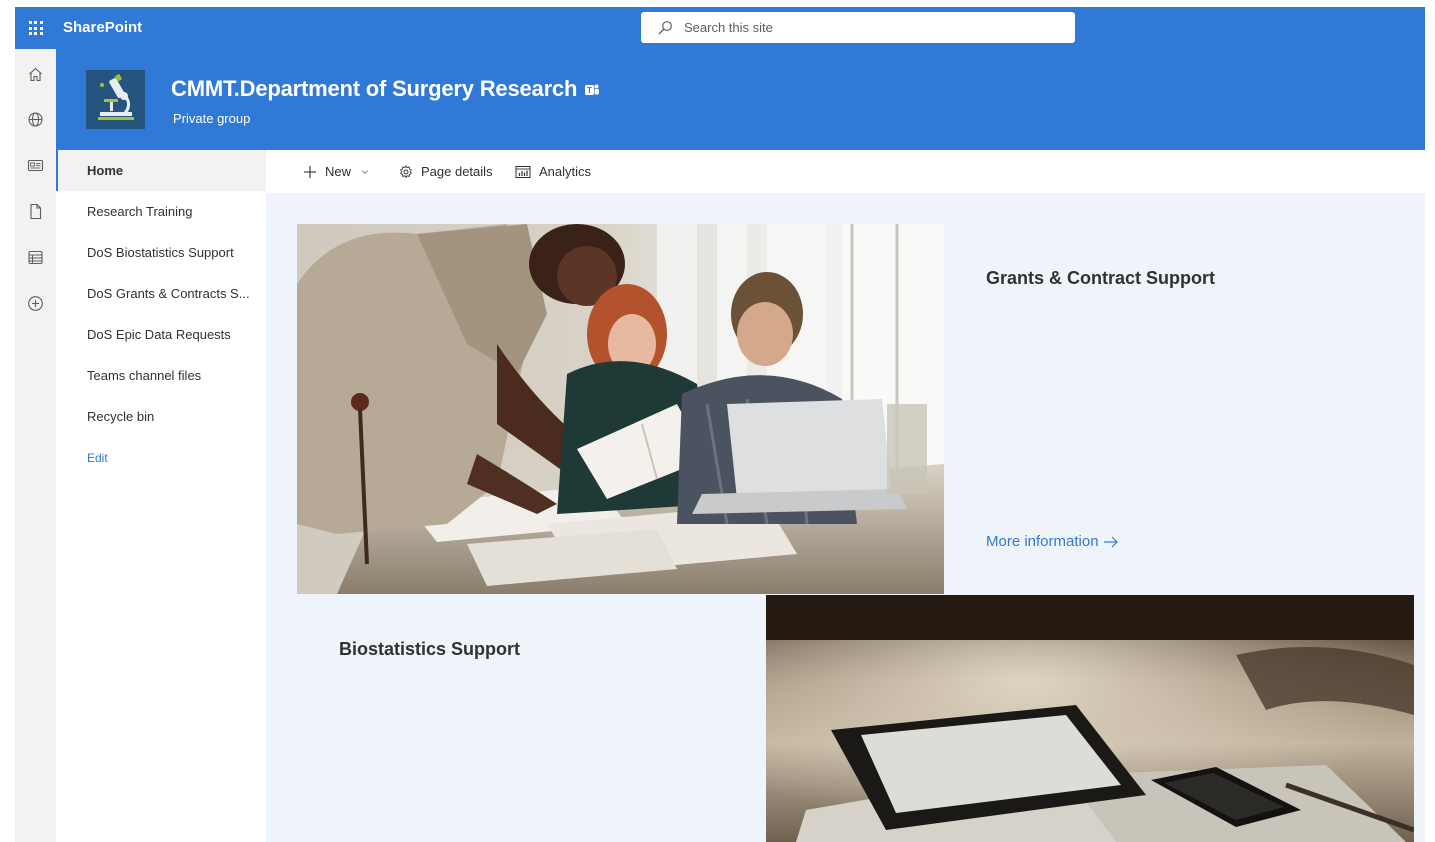 This screenshot has height=842, width=1435. What do you see at coordinates (523, 171) in the screenshot?
I see `analytics-icon` at bounding box center [523, 171].